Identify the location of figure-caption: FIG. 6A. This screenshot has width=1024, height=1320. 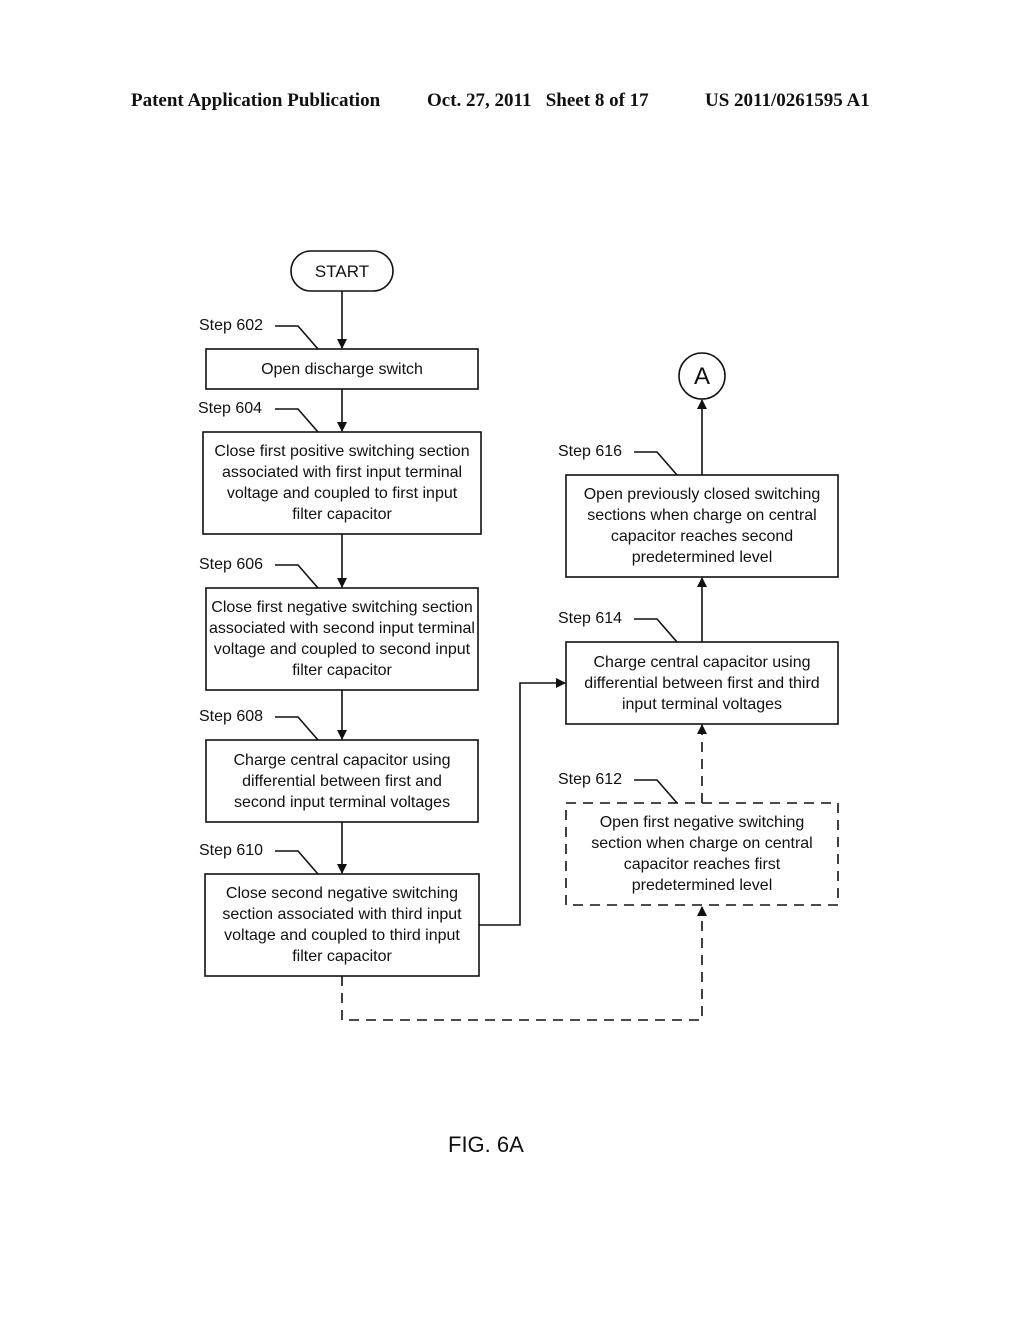
(486, 1144).